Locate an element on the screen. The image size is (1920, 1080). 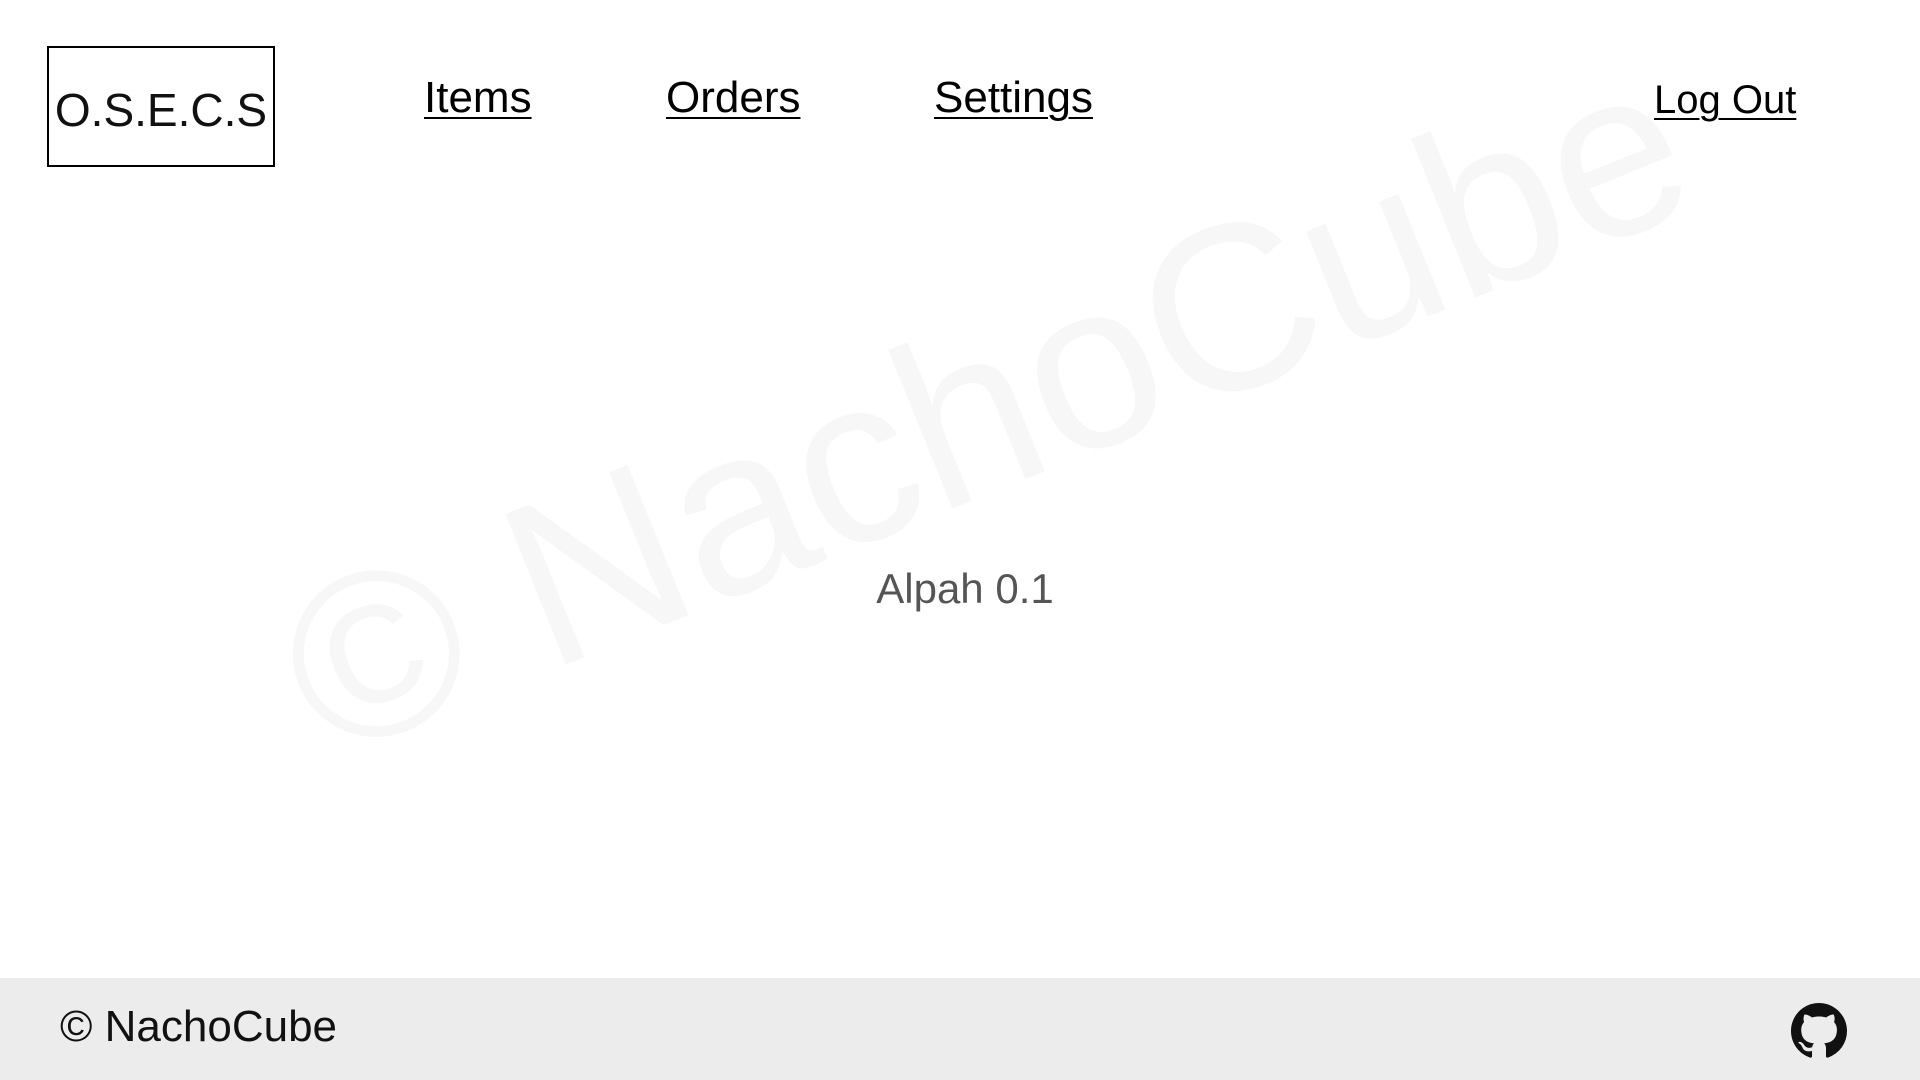
nav-orders-link: Orders is located at coordinates (733, 97).